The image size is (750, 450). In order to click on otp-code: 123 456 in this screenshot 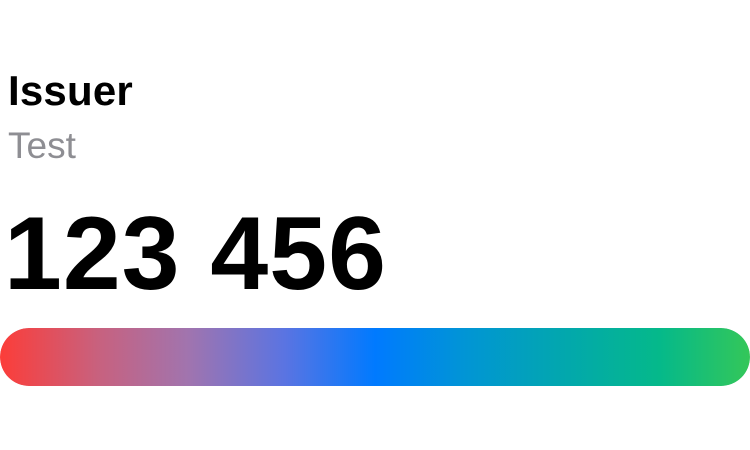, I will do `click(195, 254)`.